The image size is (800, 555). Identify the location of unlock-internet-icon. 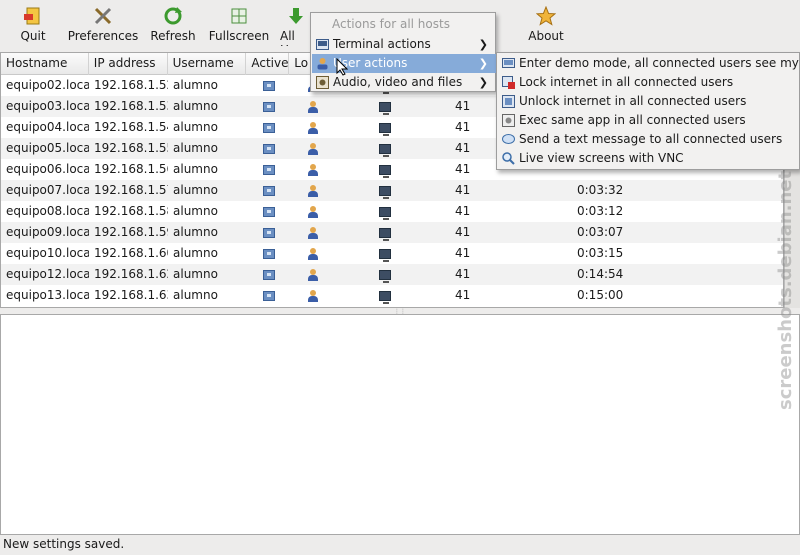
(508, 101).